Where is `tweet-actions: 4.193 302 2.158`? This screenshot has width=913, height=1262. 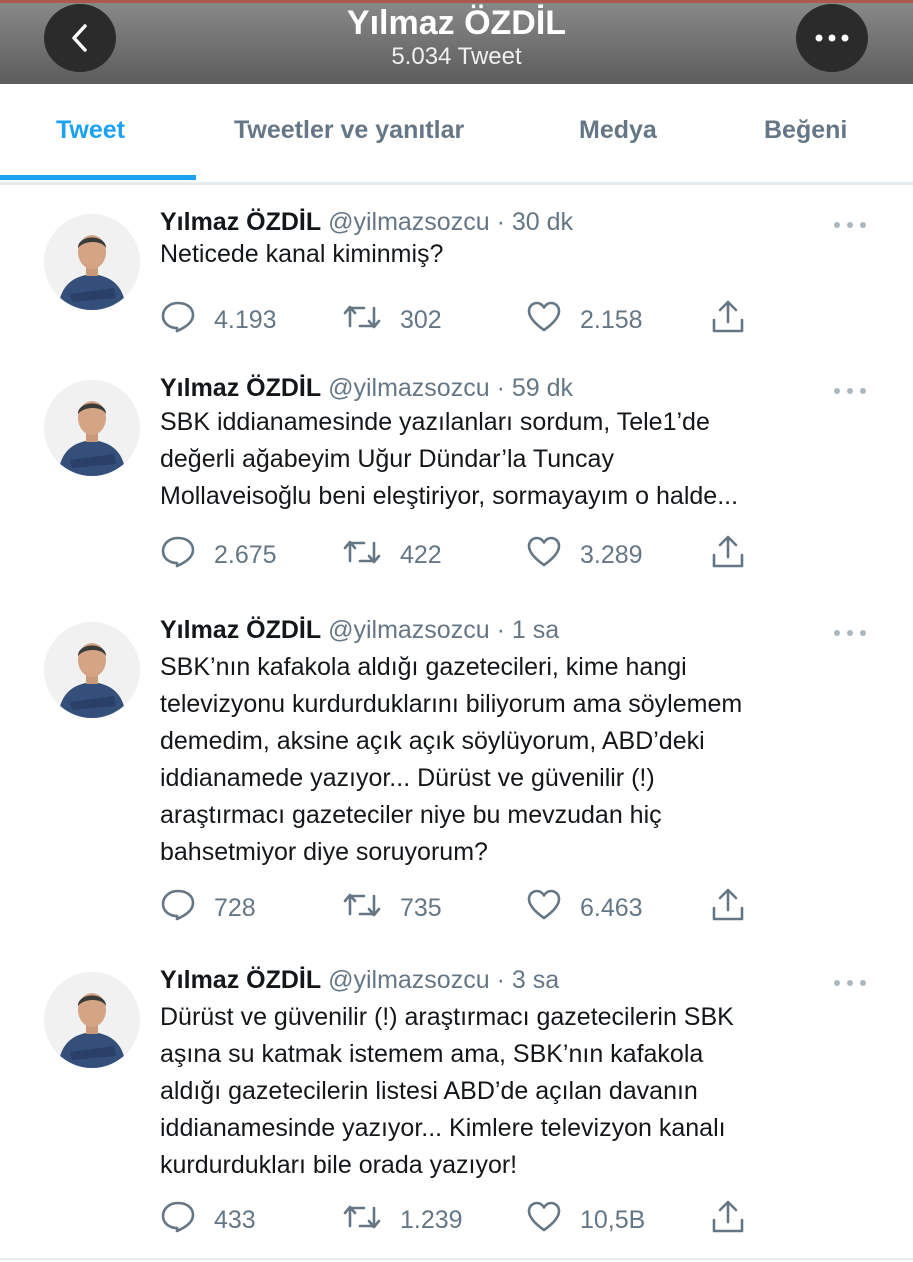
tweet-actions: 4.193 302 2.158 is located at coordinates (520, 320).